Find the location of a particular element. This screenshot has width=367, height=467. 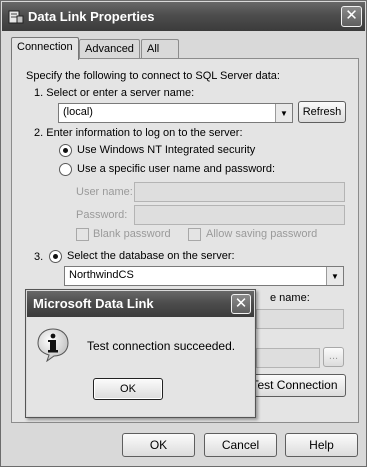

test-connection-button: Test Connection is located at coordinates (294, 385).